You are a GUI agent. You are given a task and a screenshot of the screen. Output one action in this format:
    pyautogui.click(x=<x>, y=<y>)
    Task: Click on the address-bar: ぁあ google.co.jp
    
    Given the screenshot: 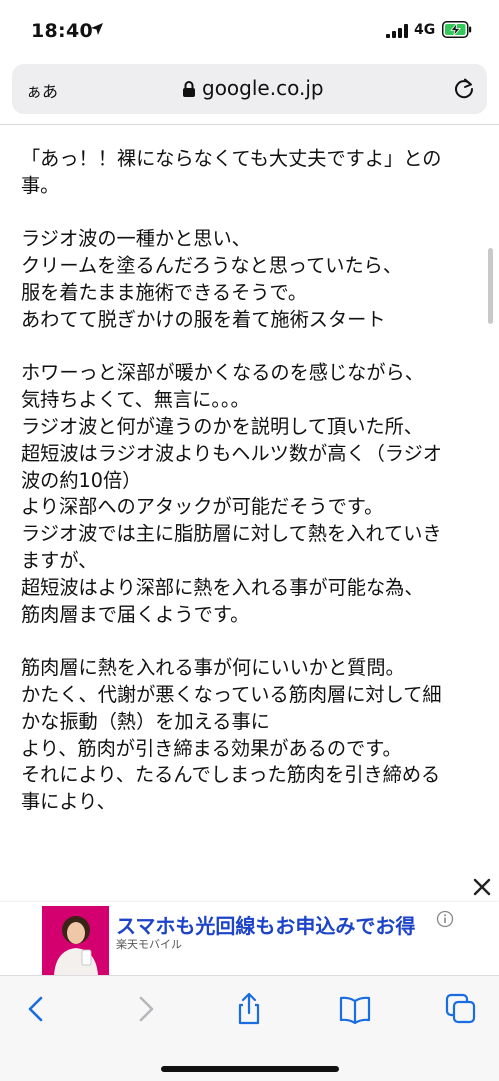 What is the action you would take?
    pyautogui.click(x=249, y=89)
    